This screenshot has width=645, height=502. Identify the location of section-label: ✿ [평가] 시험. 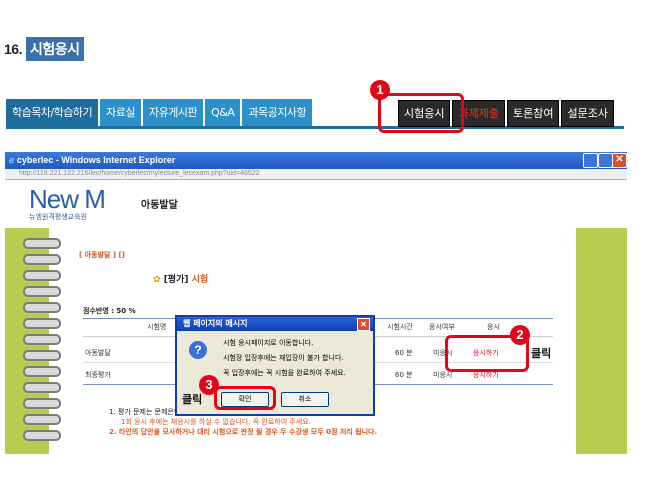
(180, 278).